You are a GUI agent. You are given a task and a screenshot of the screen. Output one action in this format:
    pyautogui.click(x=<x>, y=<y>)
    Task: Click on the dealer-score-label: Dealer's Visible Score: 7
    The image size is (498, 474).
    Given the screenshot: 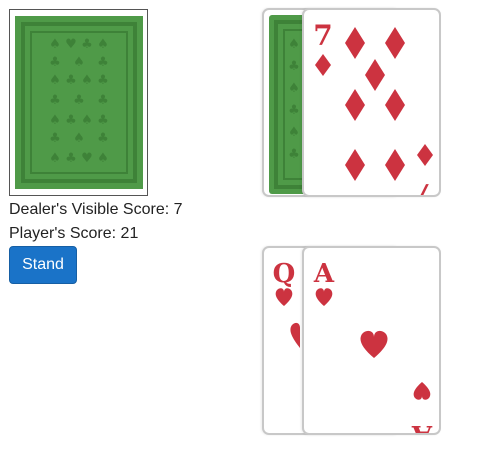 What is the action you would take?
    pyautogui.click(x=96, y=209)
    